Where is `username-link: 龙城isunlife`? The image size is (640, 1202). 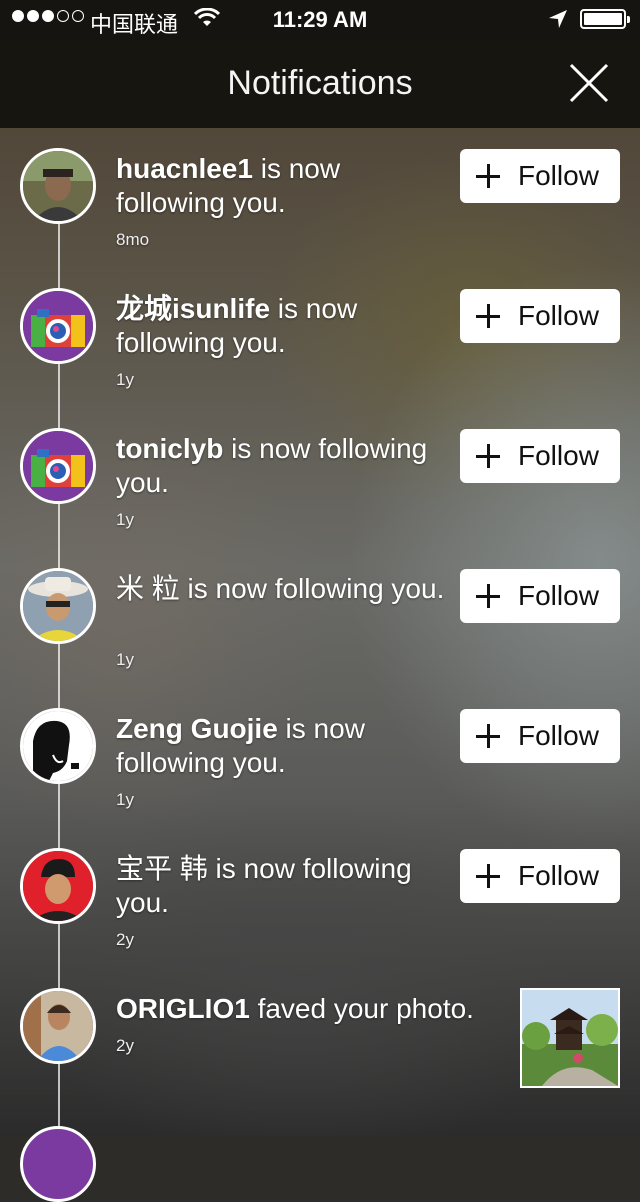
username-link: 龙城isunlife is located at coordinates (193, 308).